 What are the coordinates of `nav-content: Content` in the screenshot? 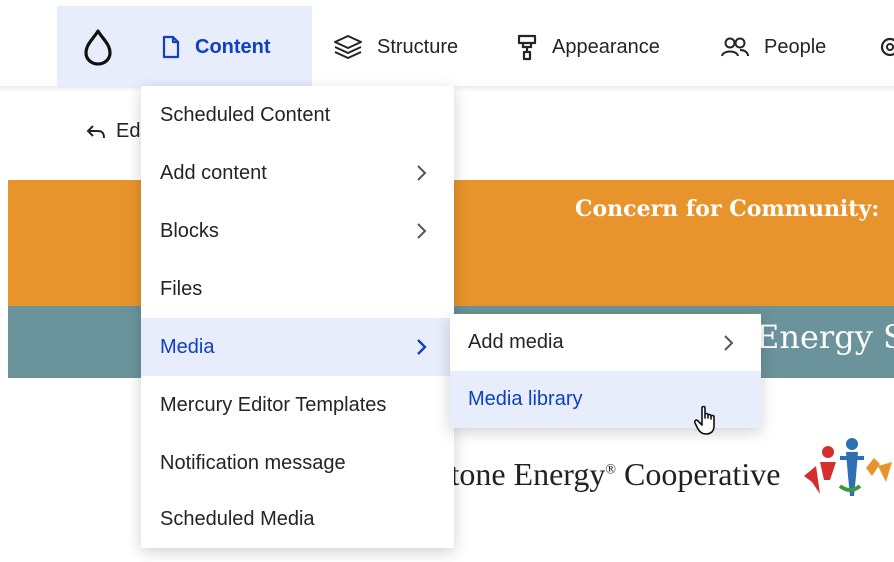 It's located at (225, 47).